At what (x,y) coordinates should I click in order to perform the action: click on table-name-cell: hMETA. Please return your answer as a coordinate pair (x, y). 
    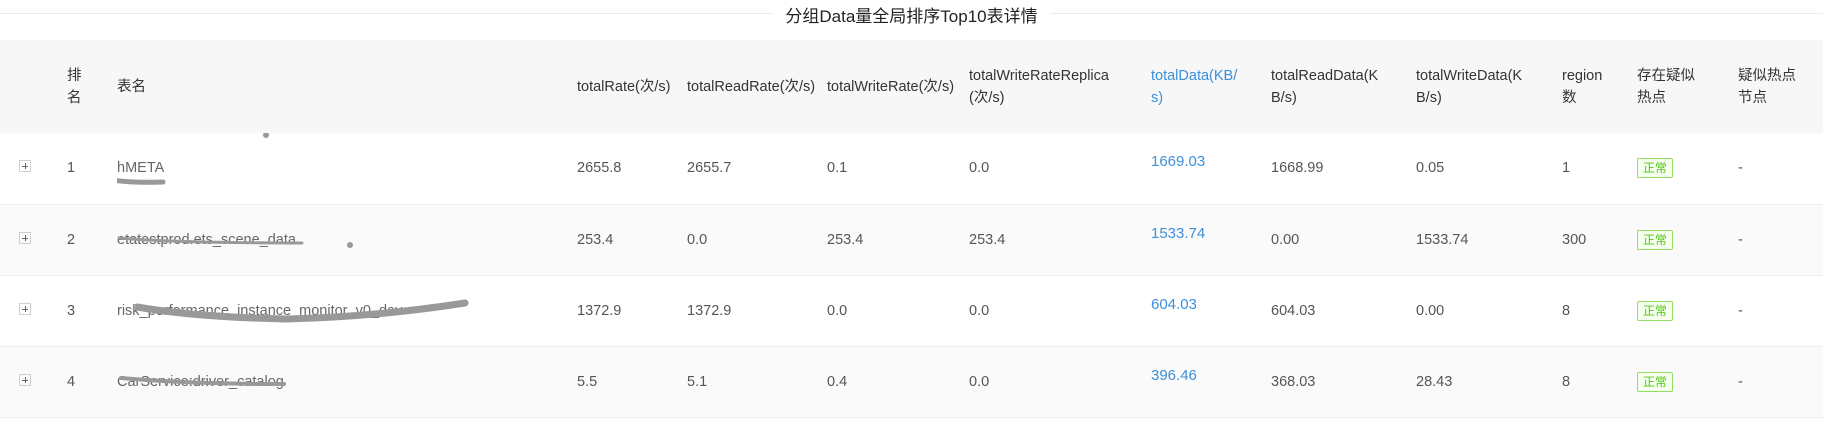
    Looking at the image, I should click on (347, 168).